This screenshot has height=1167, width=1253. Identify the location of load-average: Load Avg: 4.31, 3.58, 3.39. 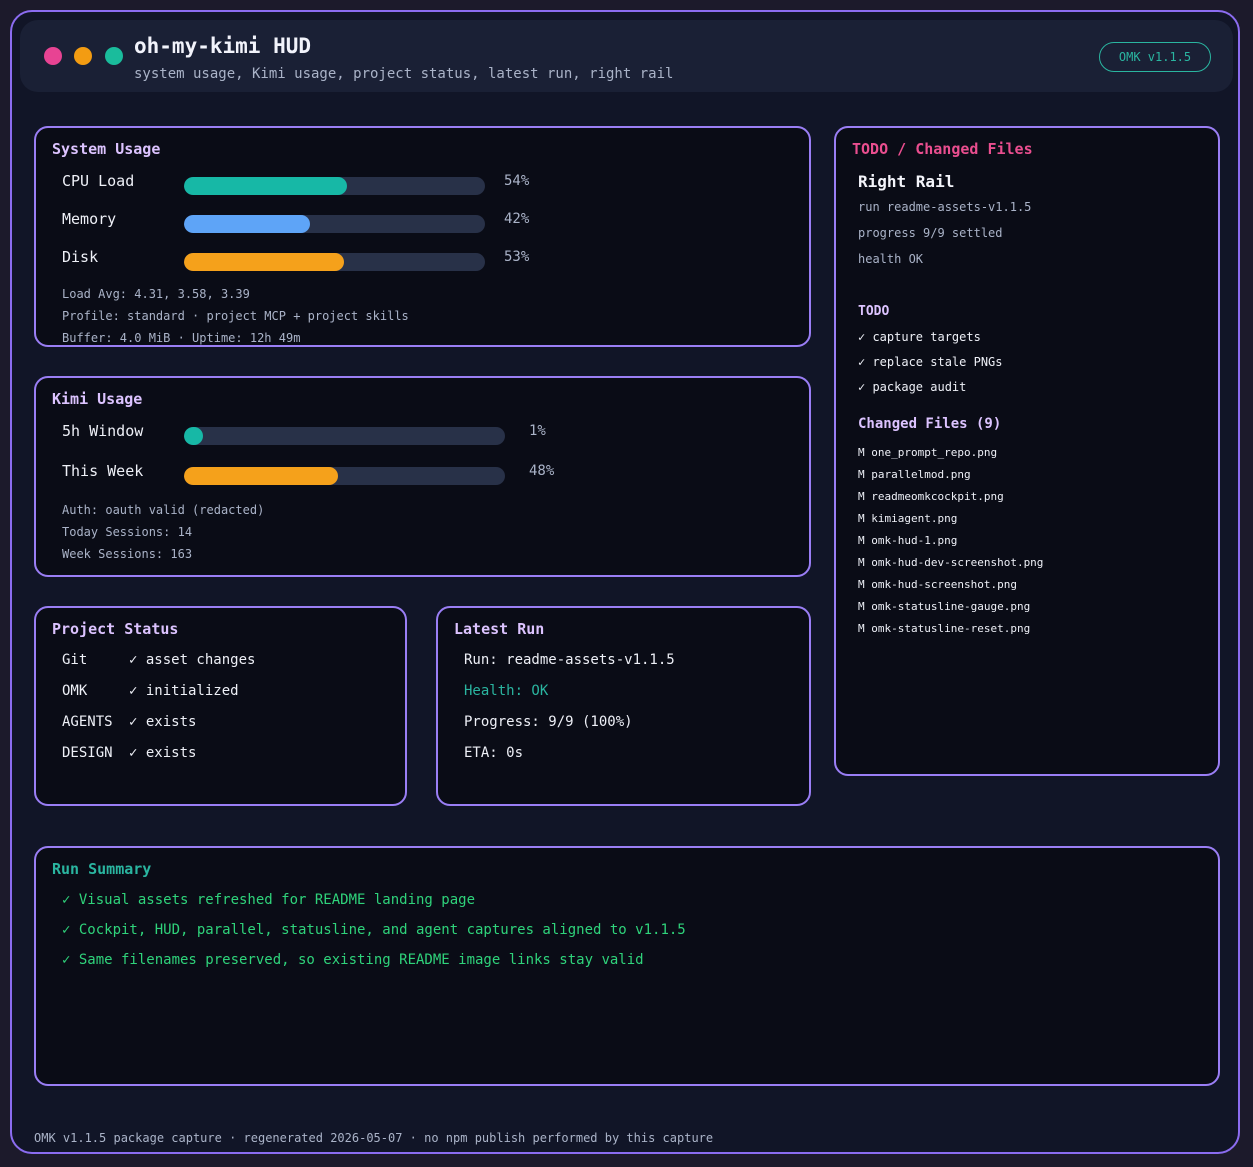
(156, 294).